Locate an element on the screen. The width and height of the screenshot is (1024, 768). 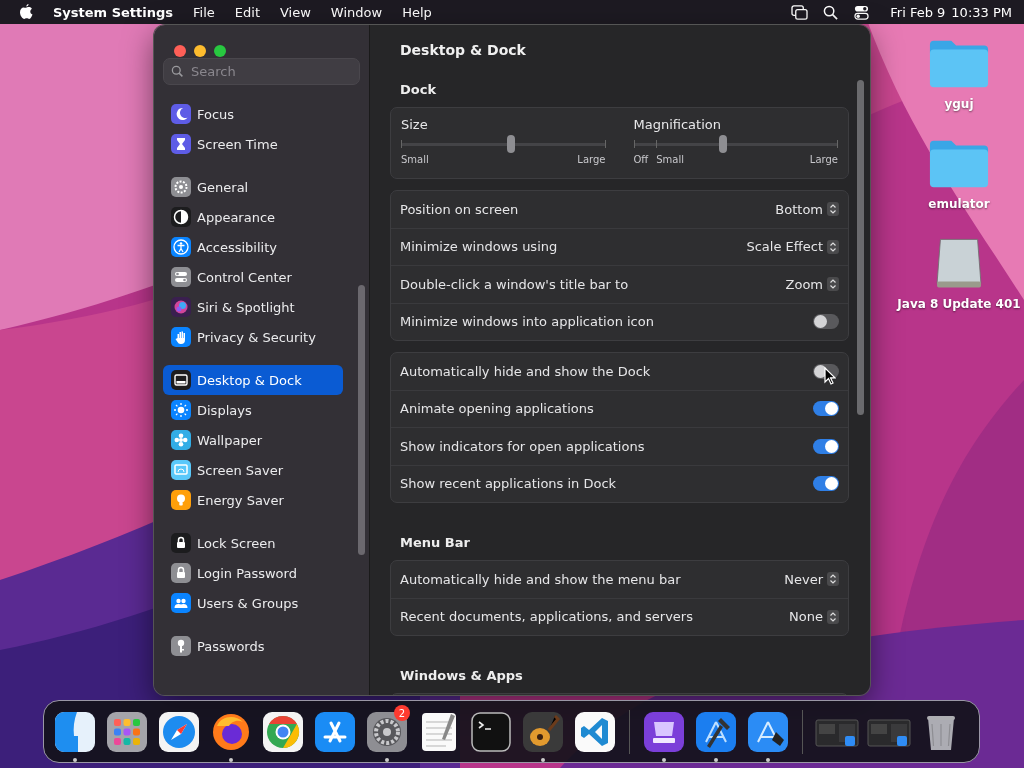
sidebar-item: Wallpaper is located at coordinates (253, 440).